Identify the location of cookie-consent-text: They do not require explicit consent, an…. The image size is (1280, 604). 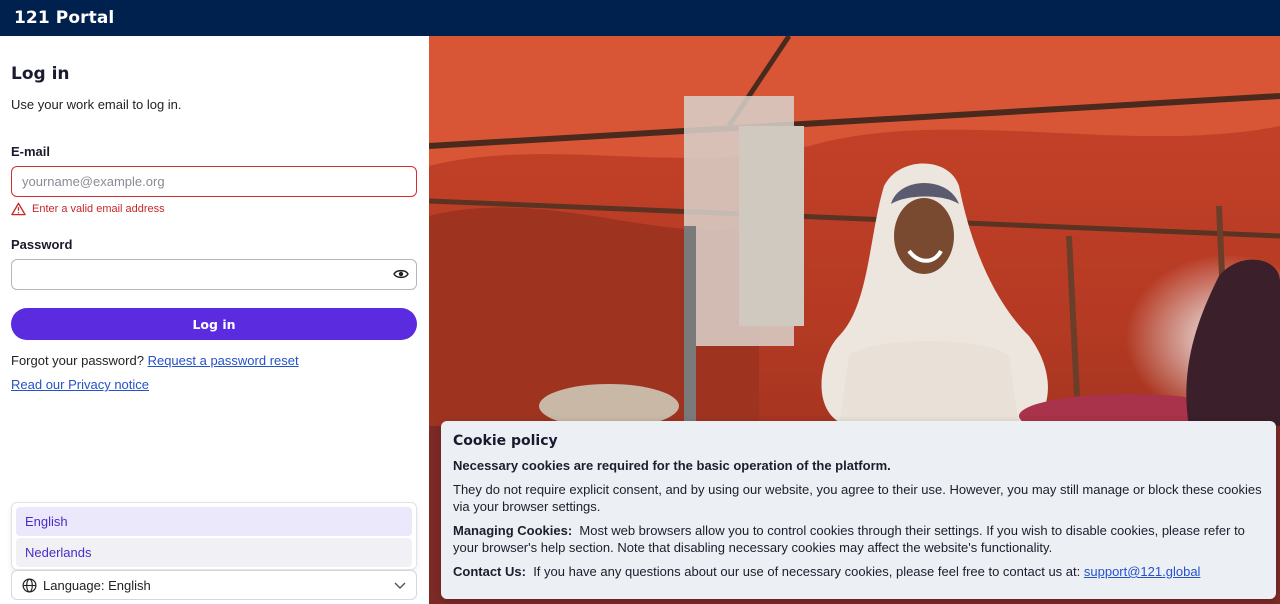
(857, 498).